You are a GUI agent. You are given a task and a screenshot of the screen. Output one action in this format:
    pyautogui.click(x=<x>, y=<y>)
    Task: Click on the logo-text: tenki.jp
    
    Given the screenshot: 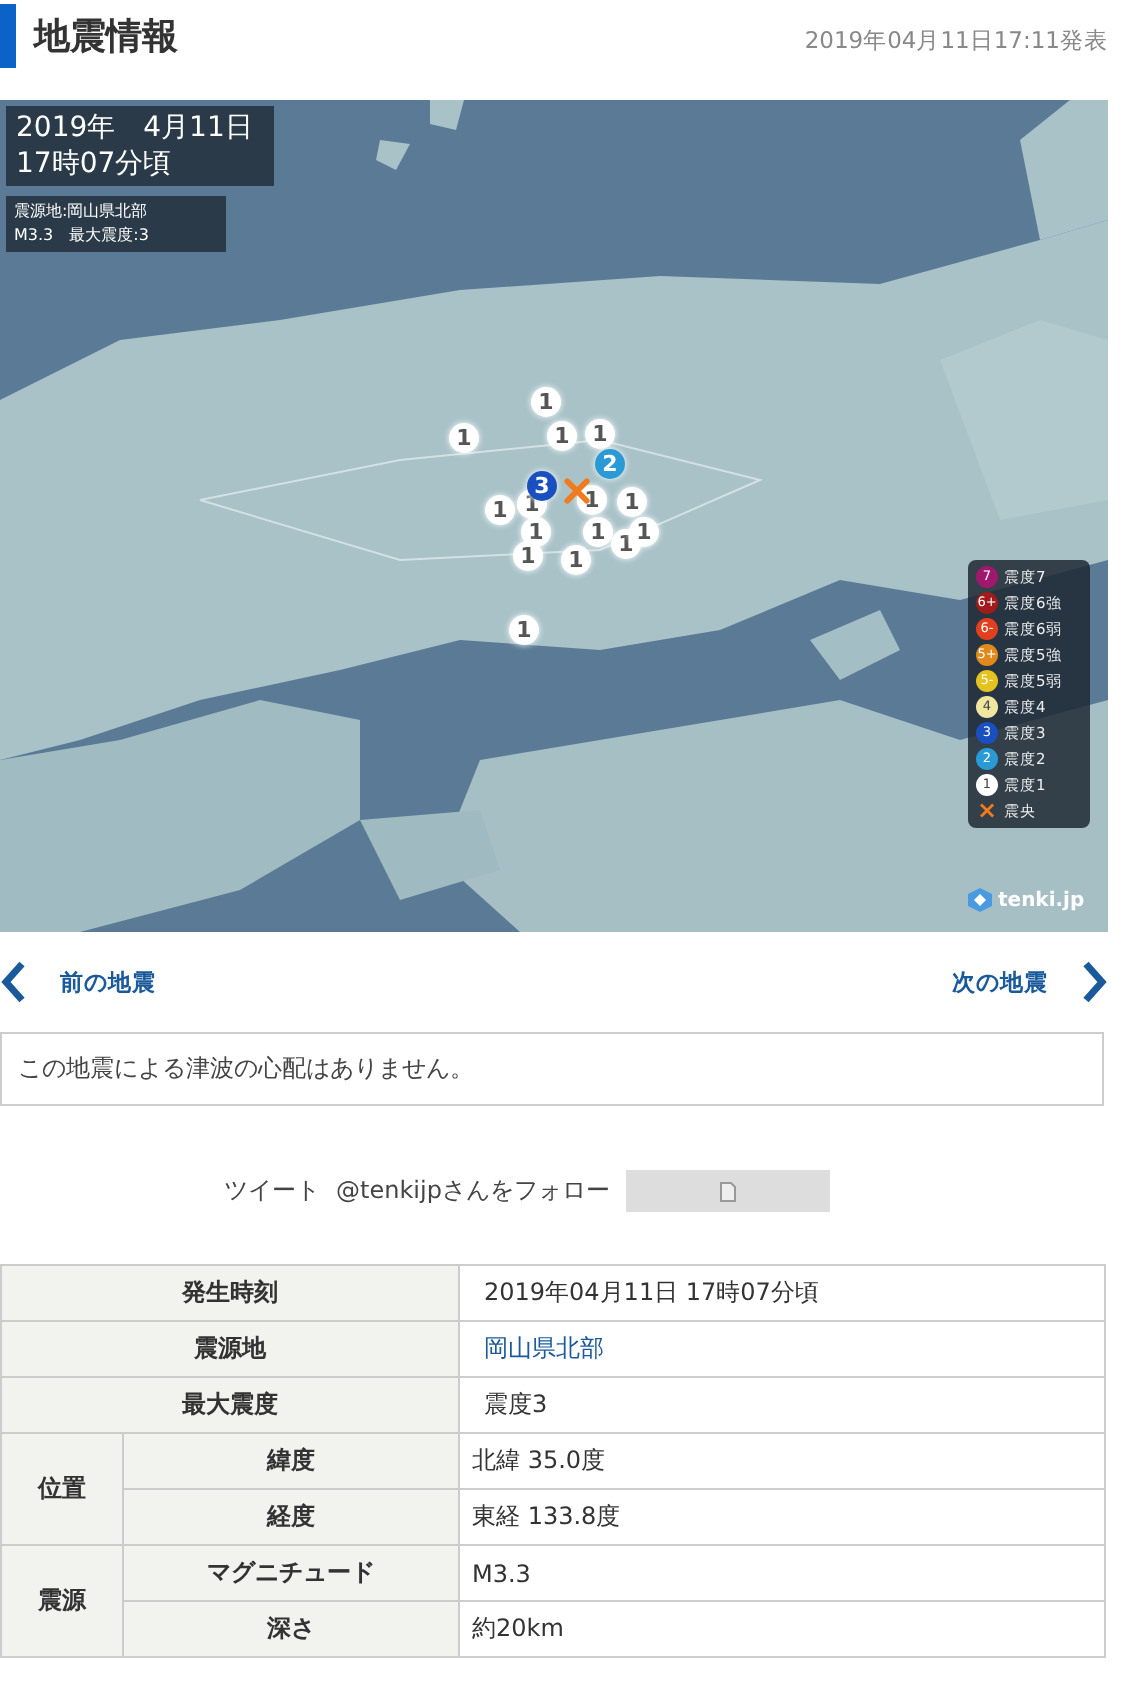 What is the action you would take?
    pyautogui.click(x=1041, y=900)
    